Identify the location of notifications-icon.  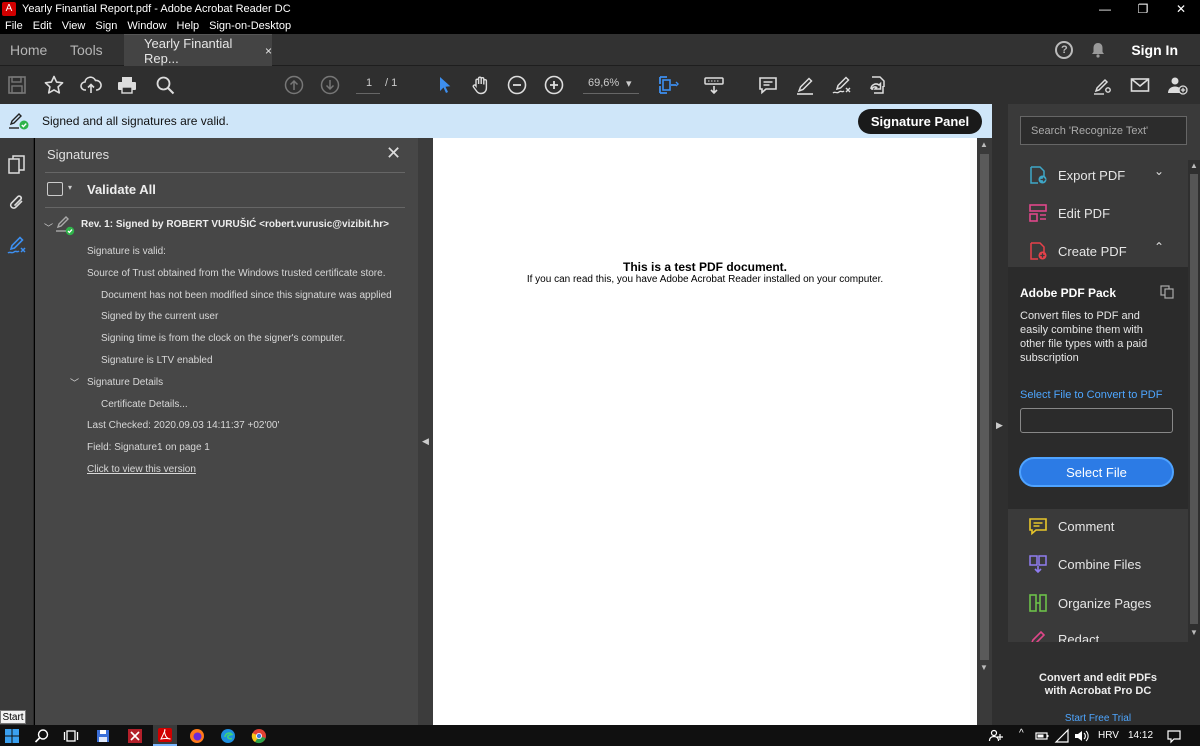
(1174, 736).